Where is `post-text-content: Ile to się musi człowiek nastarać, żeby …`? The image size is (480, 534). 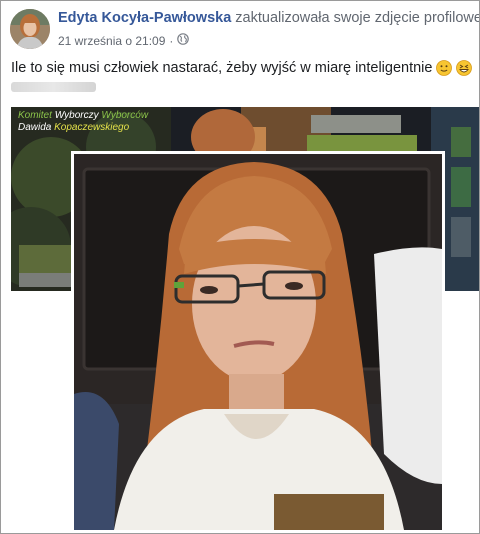
post-text-content: Ile to się musi człowiek nastarać, żeby … is located at coordinates (222, 68).